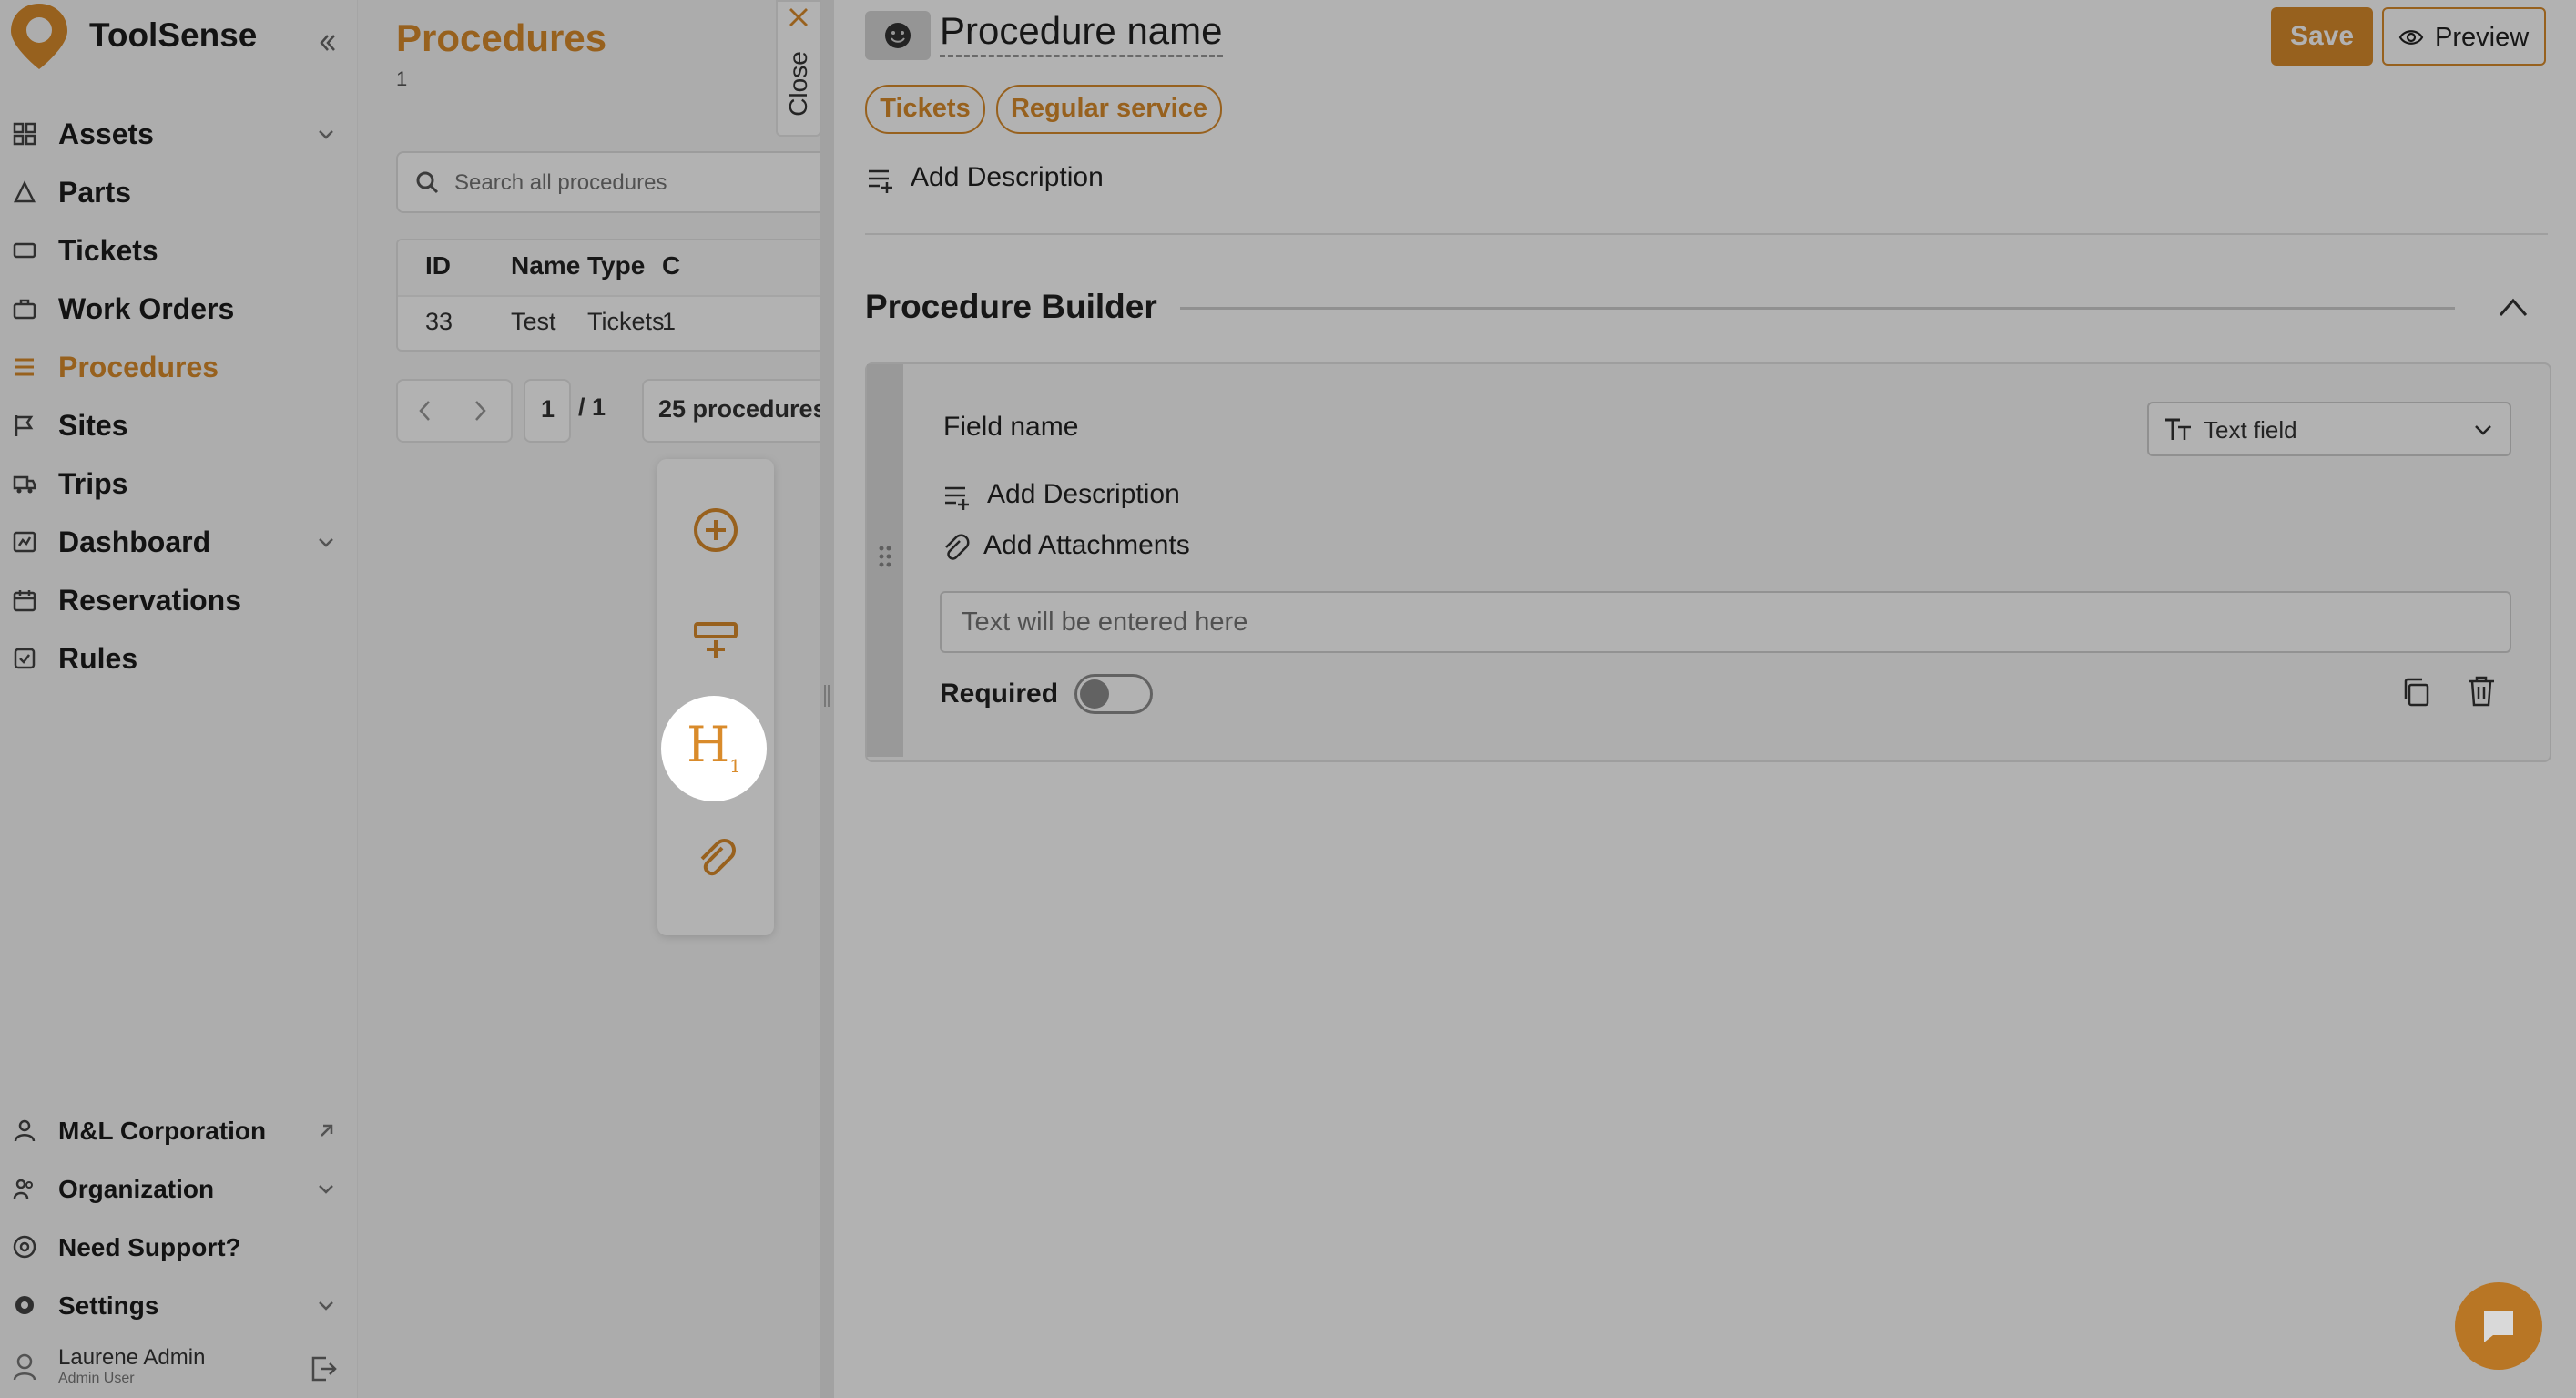  What do you see at coordinates (179, 249) in the screenshot?
I see `sidebar-item-tickets: Tickets` at bounding box center [179, 249].